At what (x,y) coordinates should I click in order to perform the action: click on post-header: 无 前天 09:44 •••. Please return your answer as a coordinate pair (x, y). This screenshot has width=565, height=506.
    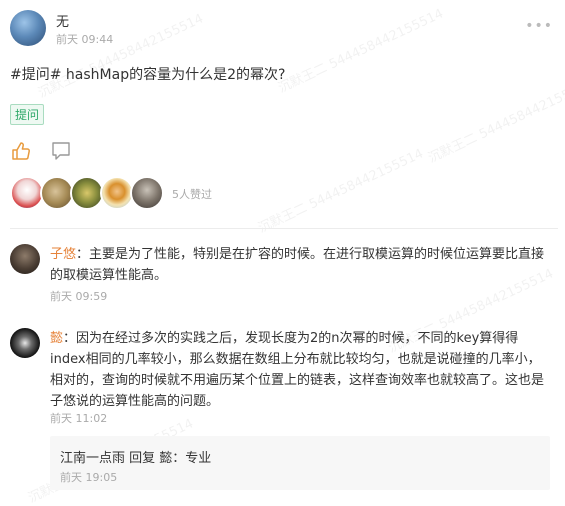
    Looking at the image, I should click on (282, 28).